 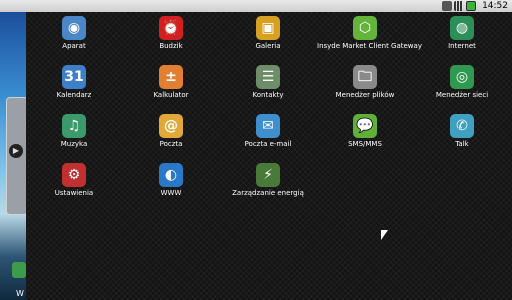 What do you see at coordinates (447, 6) in the screenshot?
I see `sim-card-icon` at bounding box center [447, 6].